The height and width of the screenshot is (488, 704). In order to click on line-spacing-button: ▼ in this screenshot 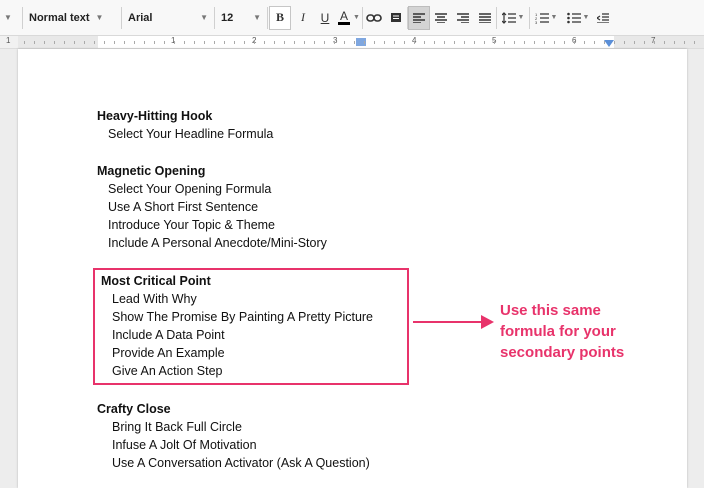, I will do `click(513, 18)`.